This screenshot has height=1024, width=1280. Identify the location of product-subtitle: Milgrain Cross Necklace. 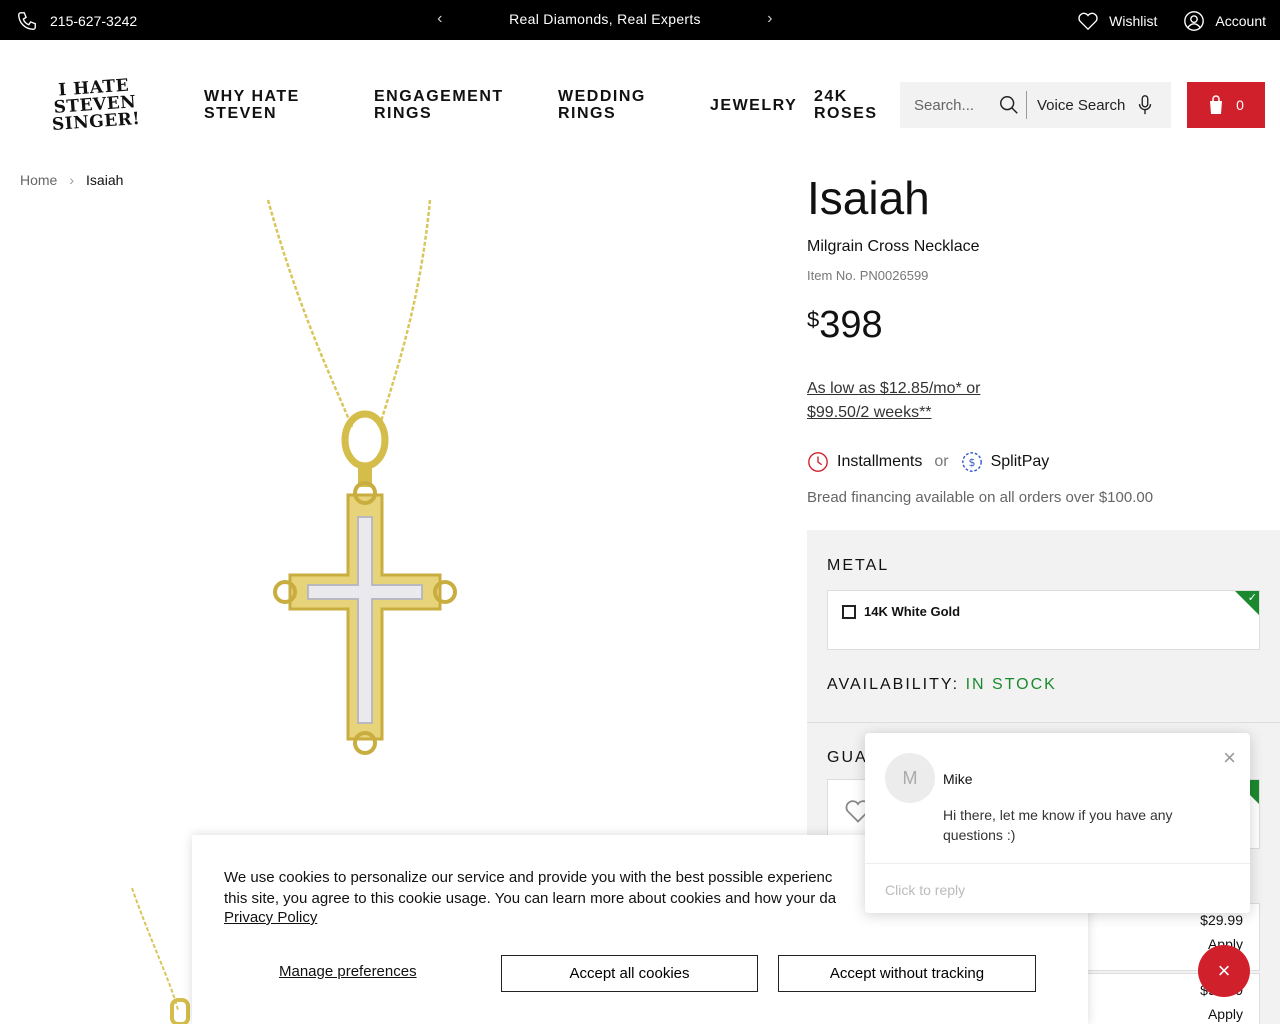
(893, 246).